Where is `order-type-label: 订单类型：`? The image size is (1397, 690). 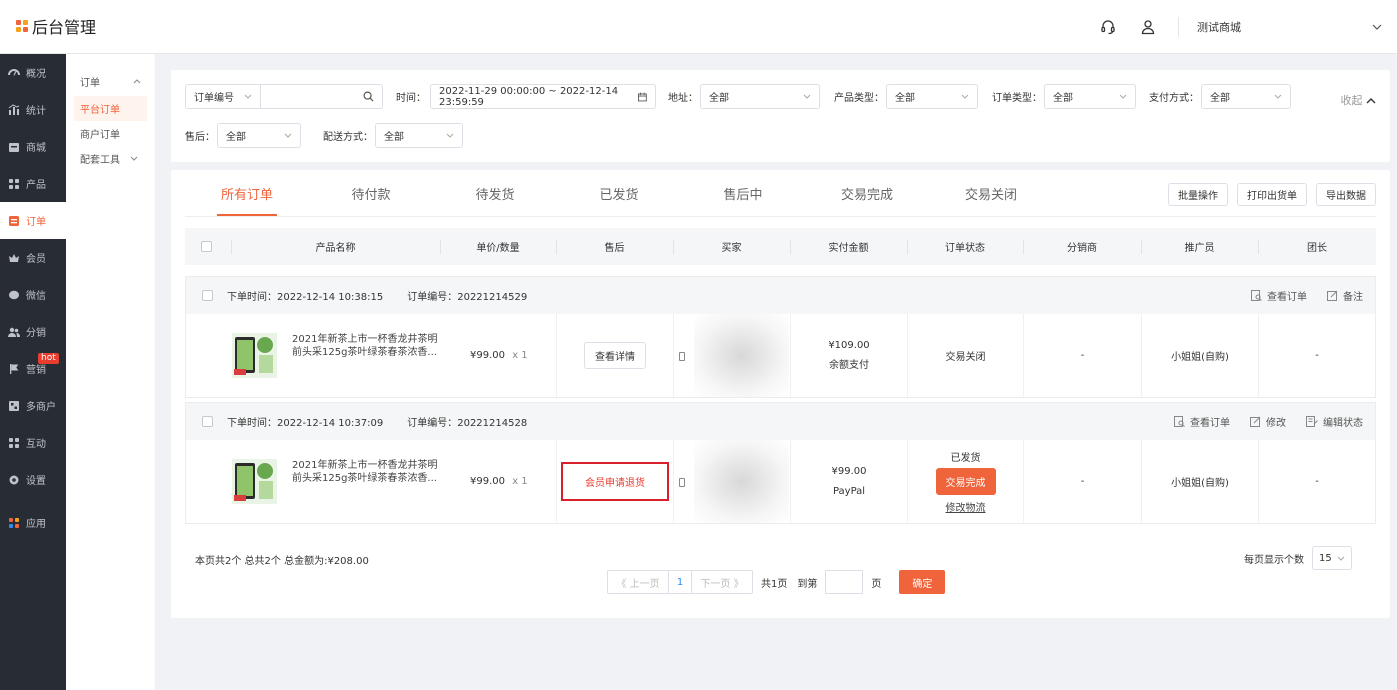 order-type-label: 订单类型： is located at coordinates (1017, 98).